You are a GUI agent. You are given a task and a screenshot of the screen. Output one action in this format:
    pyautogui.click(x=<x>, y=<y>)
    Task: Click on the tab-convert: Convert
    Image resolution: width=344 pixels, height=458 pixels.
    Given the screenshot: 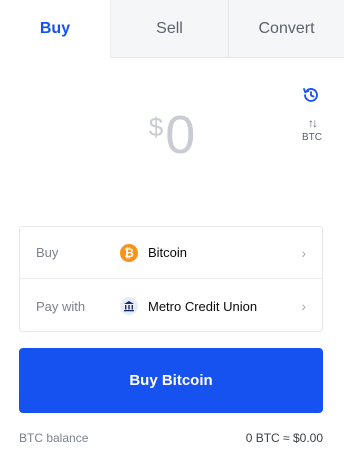 What is the action you would take?
    pyautogui.click(x=286, y=29)
    